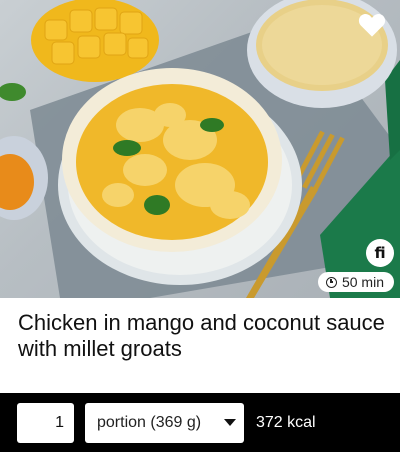 This screenshot has height=452, width=400. What do you see at coordinates (286, 422) in the screenshot?
I see `calories-text: 372 kcal` at bounding box center [286, 422].